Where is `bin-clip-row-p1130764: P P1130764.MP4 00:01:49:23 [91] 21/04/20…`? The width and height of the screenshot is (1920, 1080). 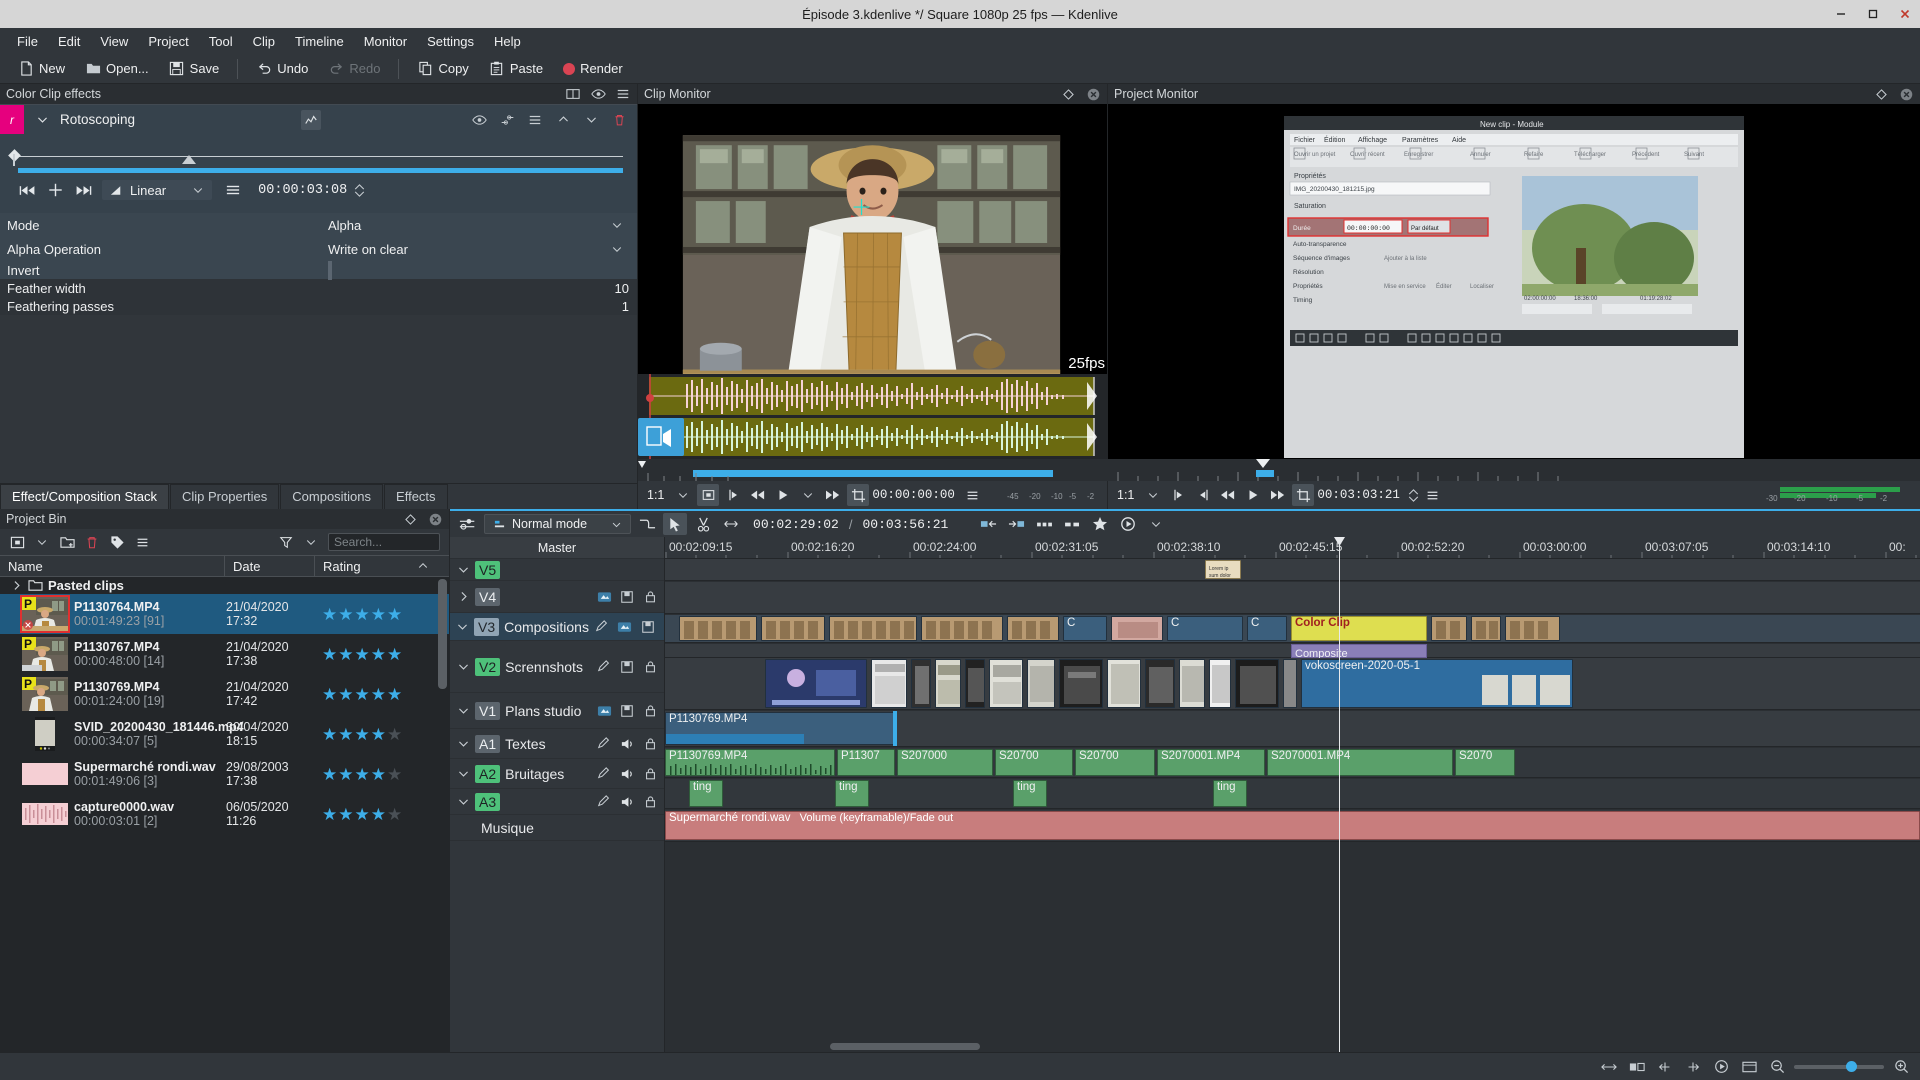 bin-clip-row-p1130764: P P1130764.MP4 00:01:49:23 [91] 21/04/20… is located at coordinates (224, 614).